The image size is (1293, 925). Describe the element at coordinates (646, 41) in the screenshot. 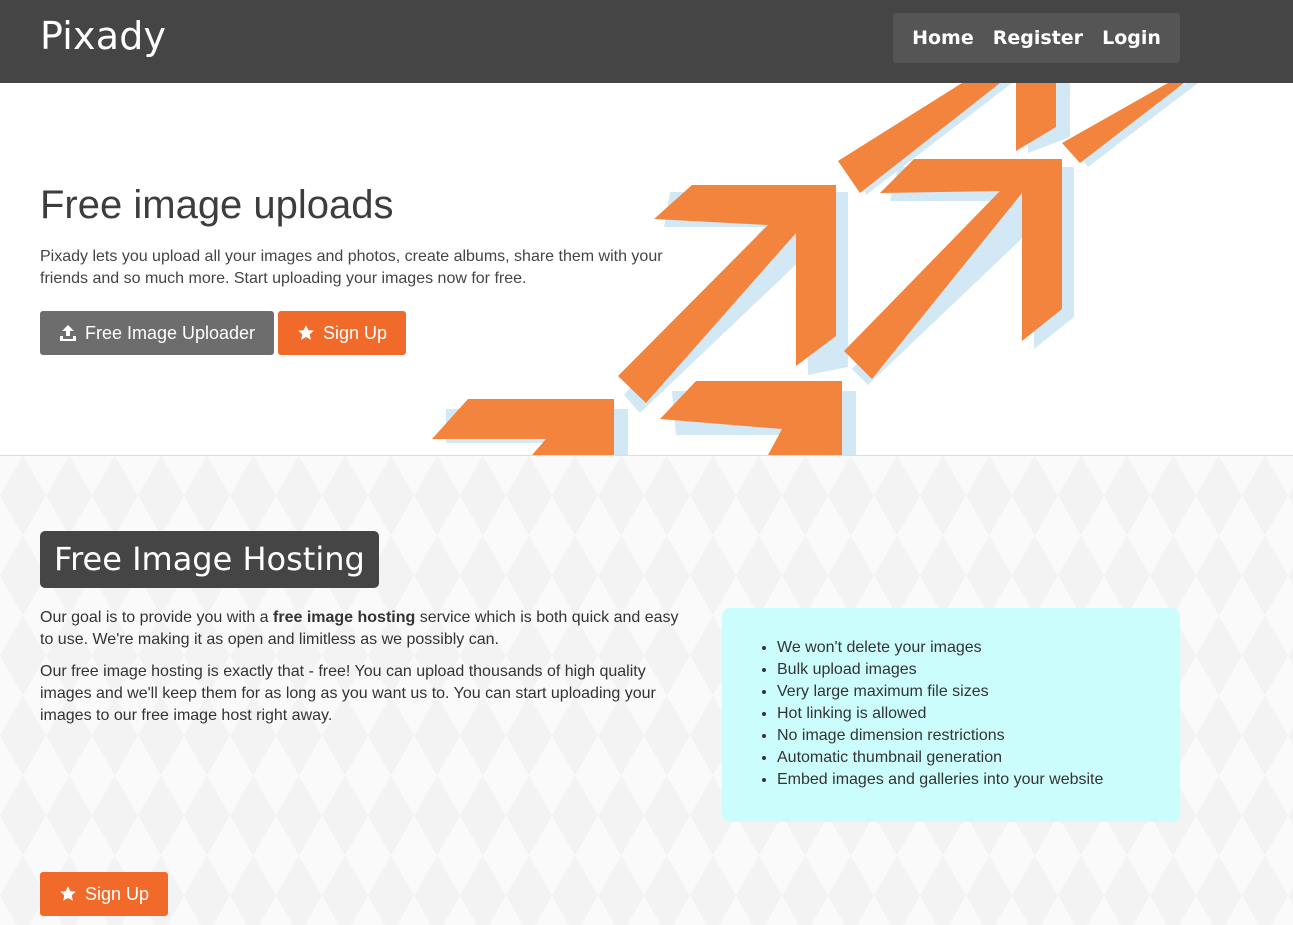

I see `top-navbar: Pixady Home Register Login` at that location.